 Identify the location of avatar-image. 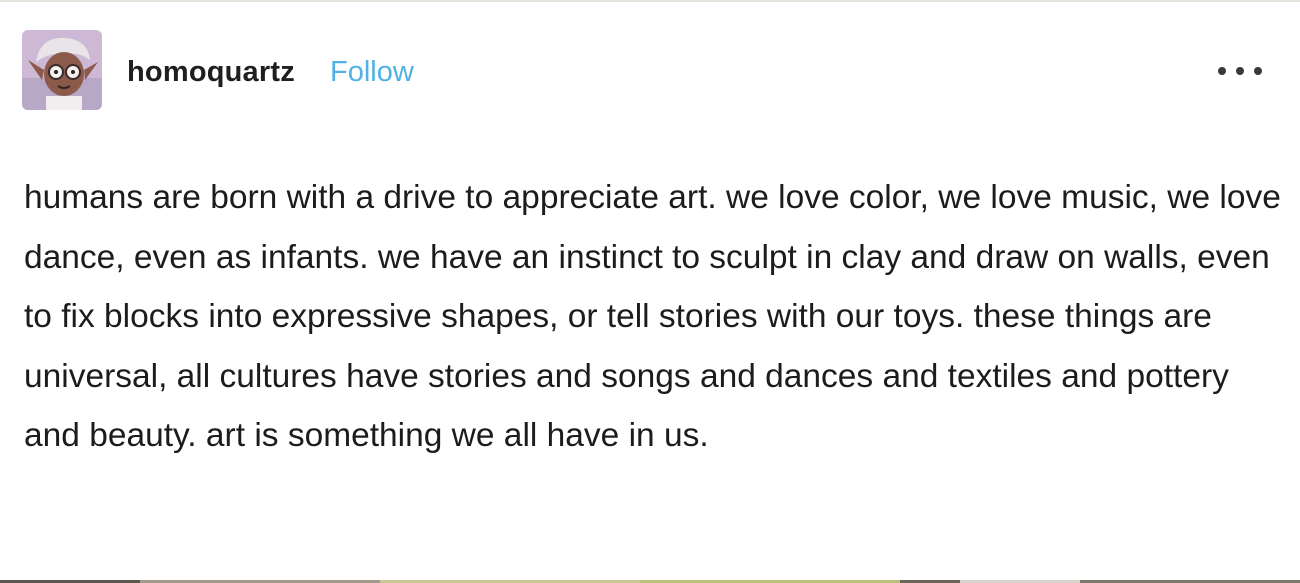
(62, 70).